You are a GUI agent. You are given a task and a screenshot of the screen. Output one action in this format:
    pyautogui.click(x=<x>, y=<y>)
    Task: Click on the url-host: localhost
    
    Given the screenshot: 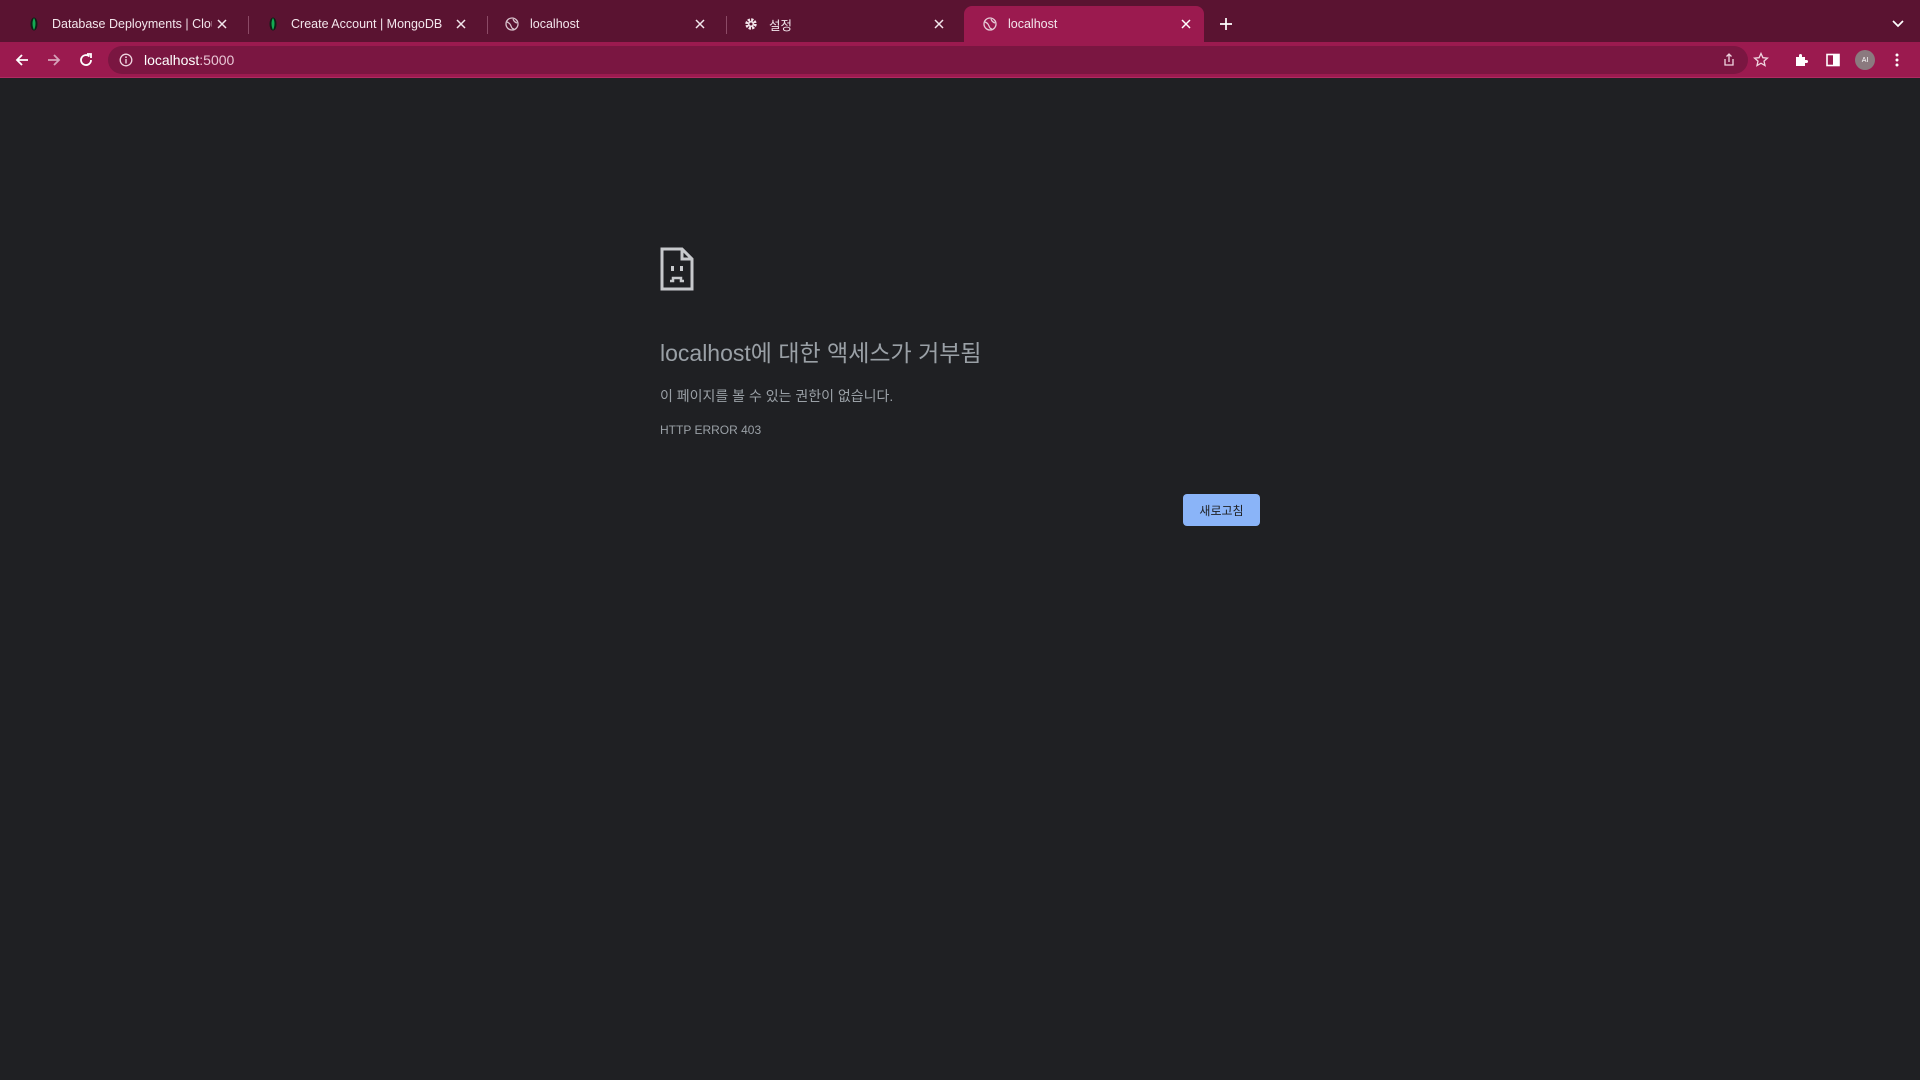 What is the action you would take?
    pyautogui.click(x=172, y=60)
    